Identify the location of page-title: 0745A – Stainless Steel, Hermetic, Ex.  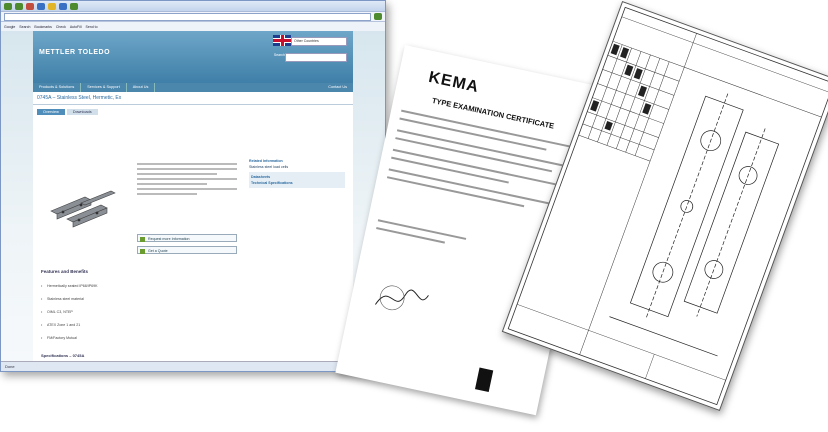
(193, 98).